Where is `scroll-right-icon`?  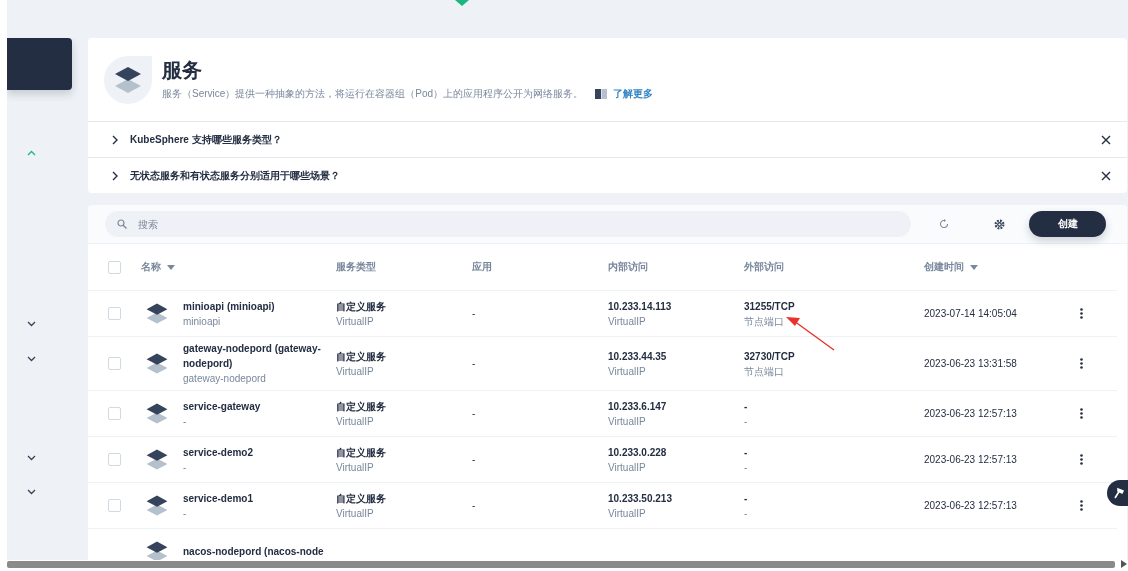 scroll-right-icon is located at coordinates (1124, 564).